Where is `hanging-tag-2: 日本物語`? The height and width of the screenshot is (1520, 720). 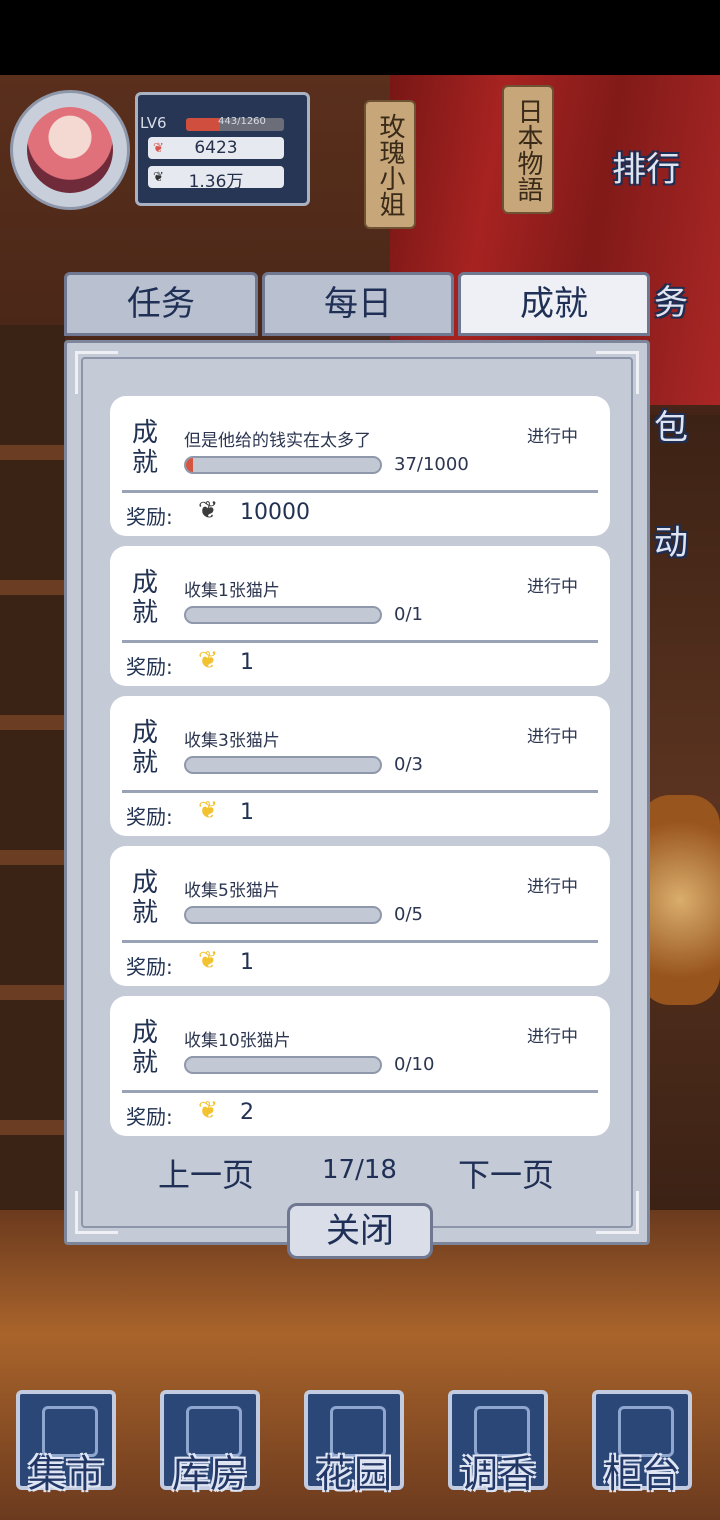
hanging-tag-2: 日本物語 is located at coordinates (528, 149).